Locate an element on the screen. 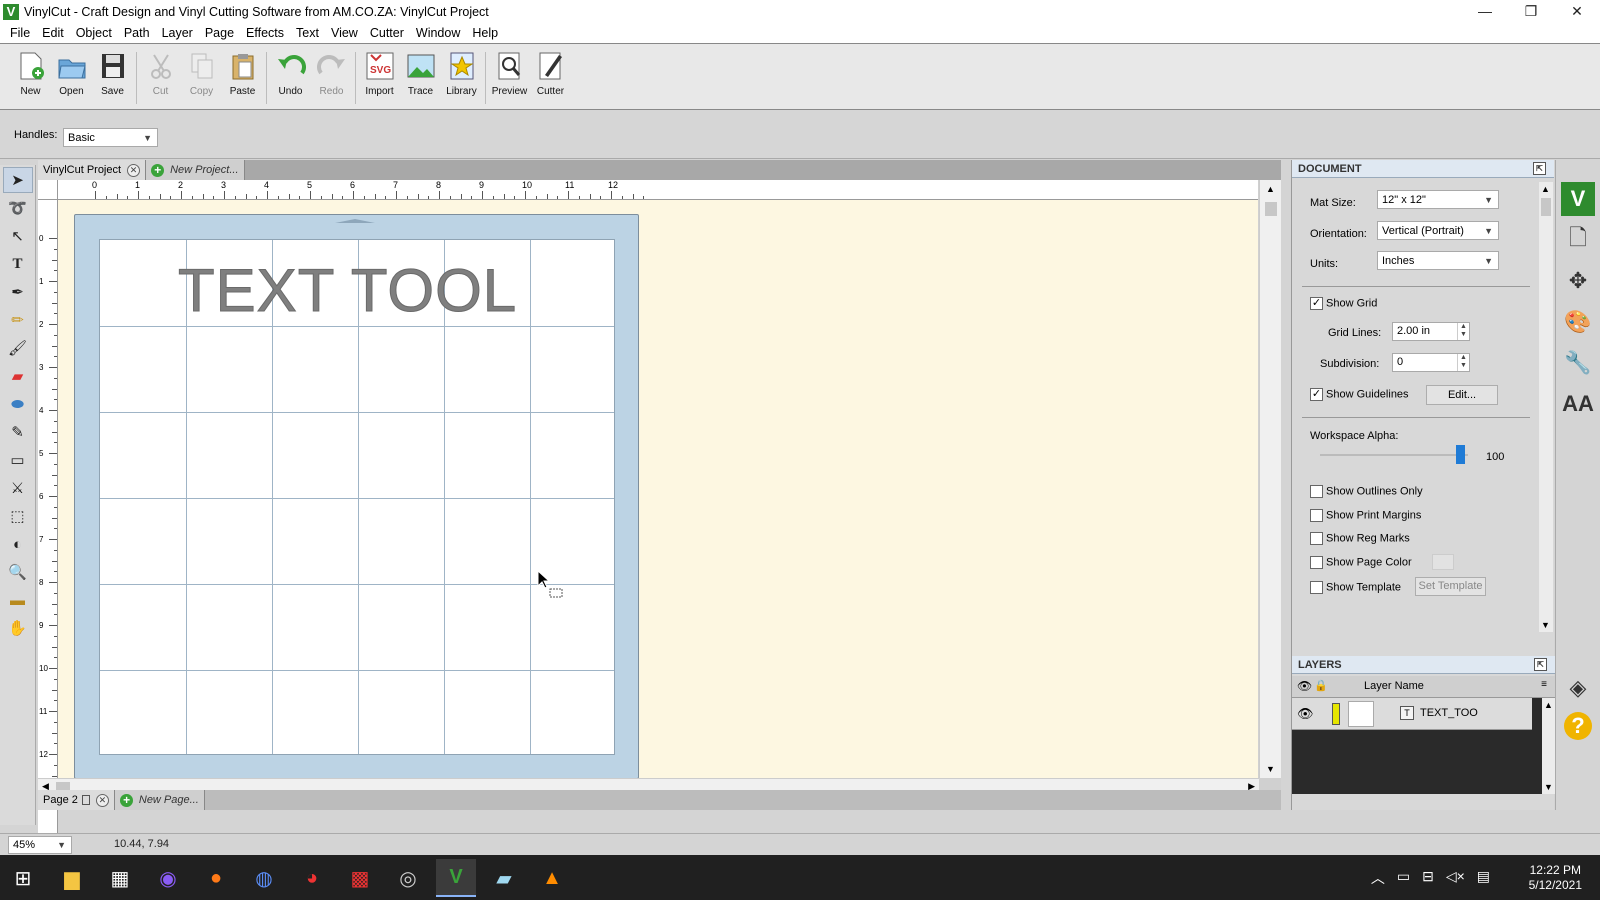 This screenshot has width=1600, height=900. contour-icon: ◐ is located at coordinates (18, 544).